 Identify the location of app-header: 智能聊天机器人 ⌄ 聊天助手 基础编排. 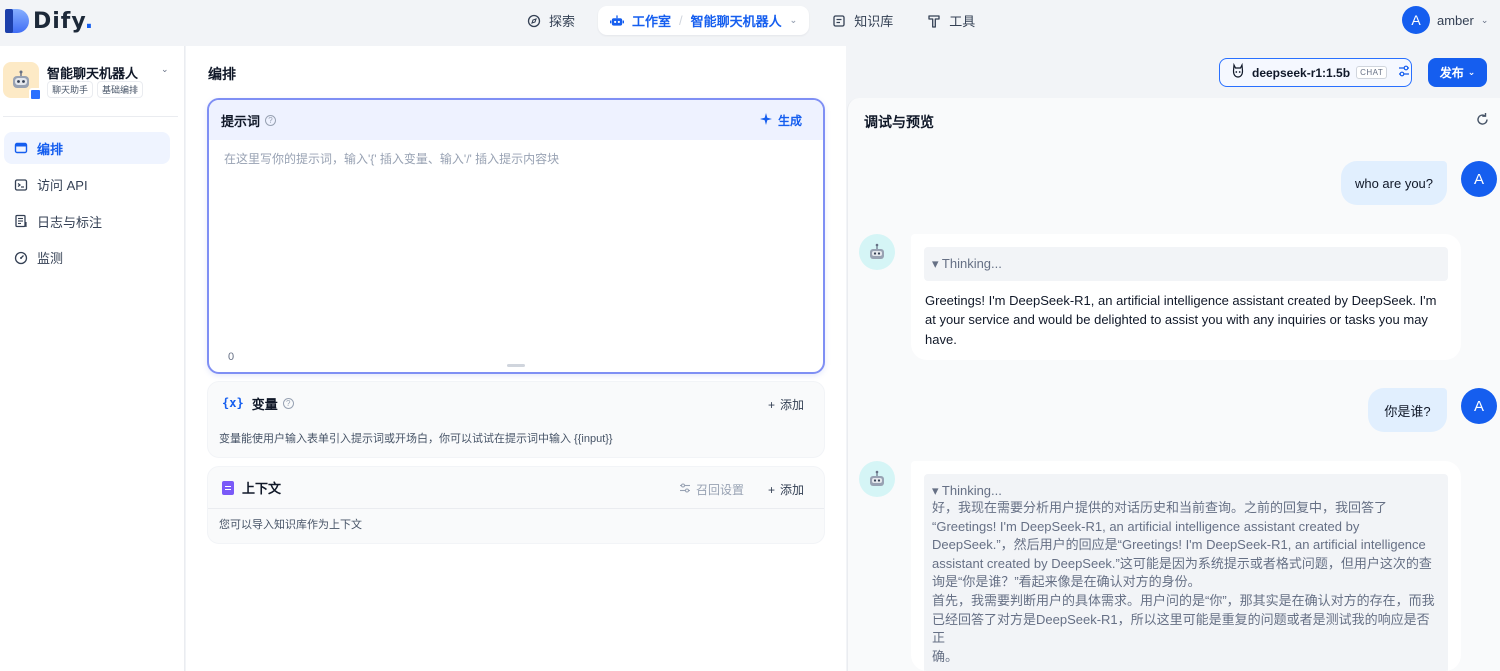
(90, 80).